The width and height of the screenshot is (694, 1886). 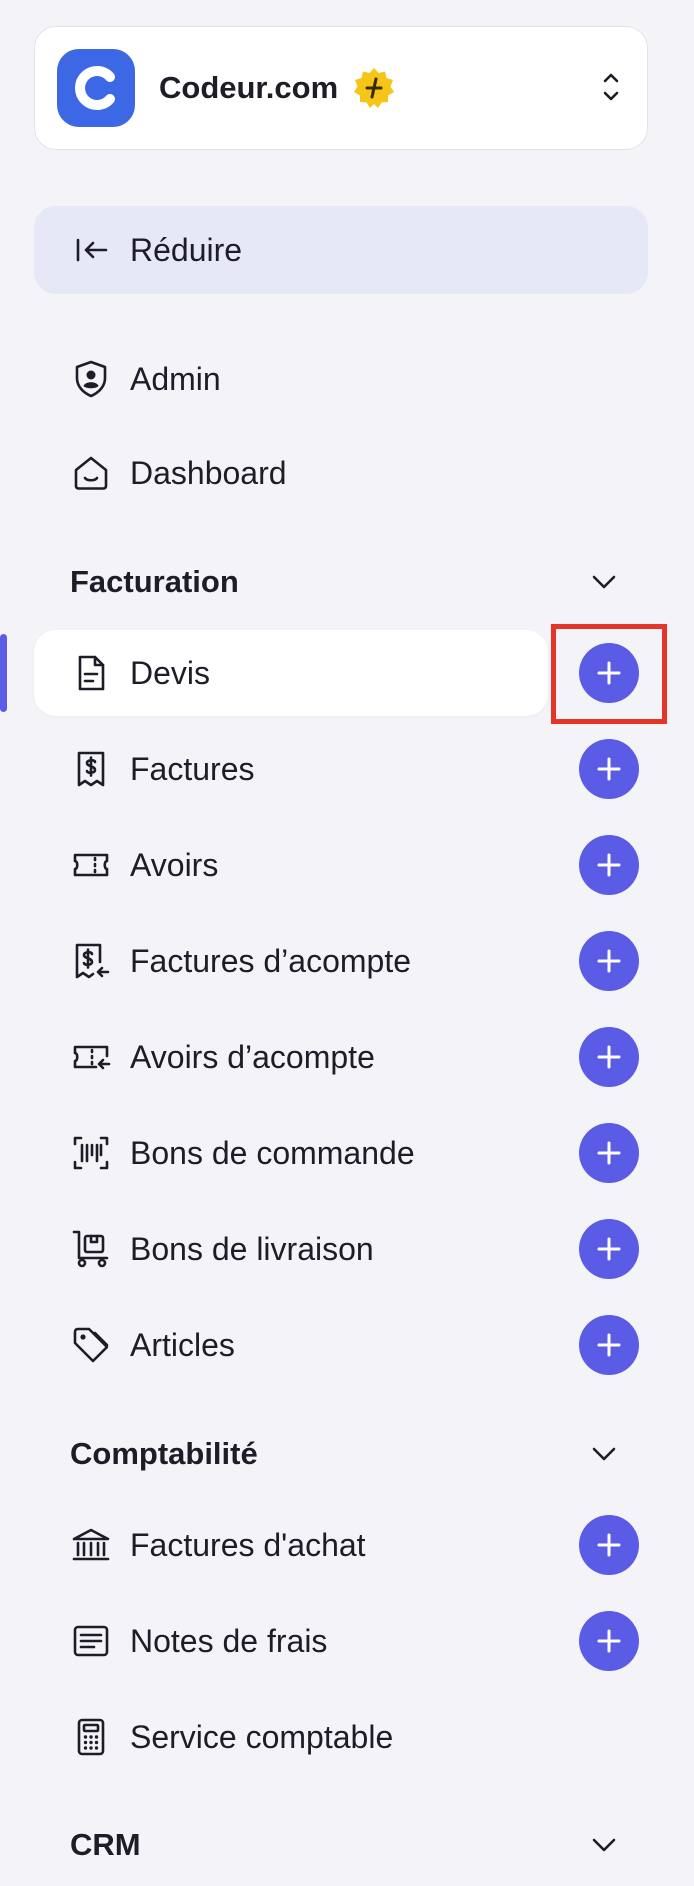 I want to click on calculator-icon, so click(x=91, y=1737).